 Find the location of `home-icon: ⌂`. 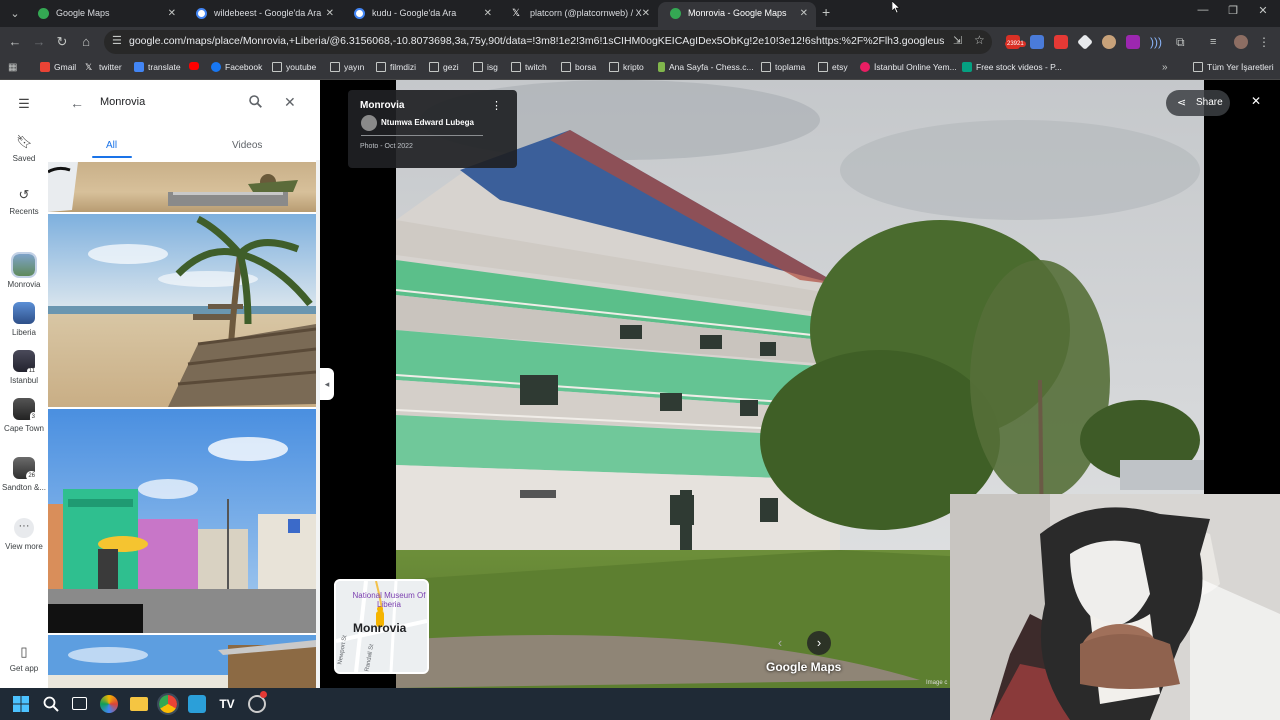

home-icon: ⌂ is located at coordinates (86, 42).